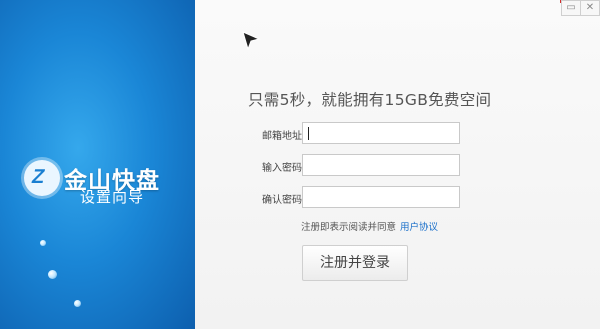  I want to click on wizard-subtitle: 设置向导, so click(112, 197).